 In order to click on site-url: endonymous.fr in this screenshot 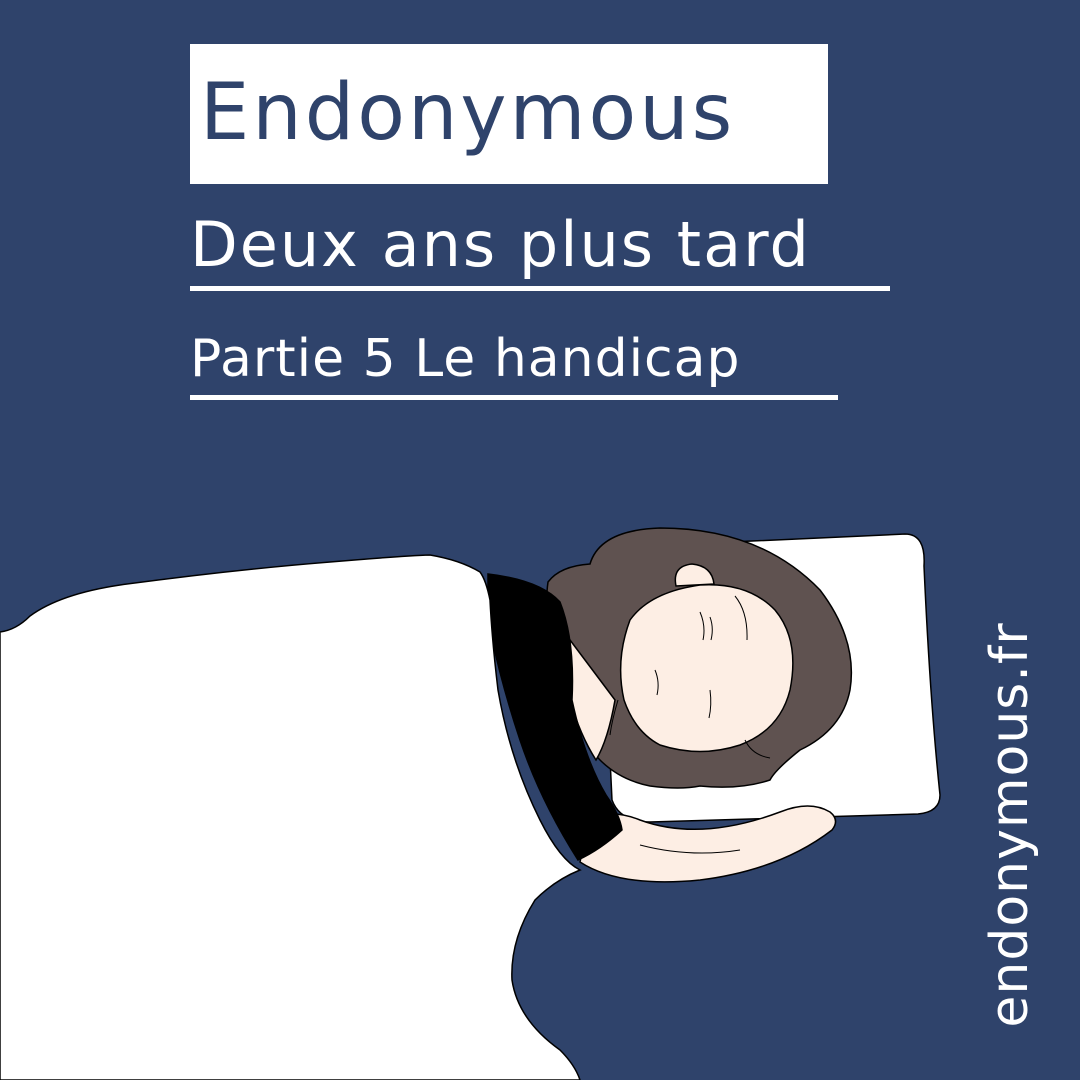, I will do `click(1010, 825)`.